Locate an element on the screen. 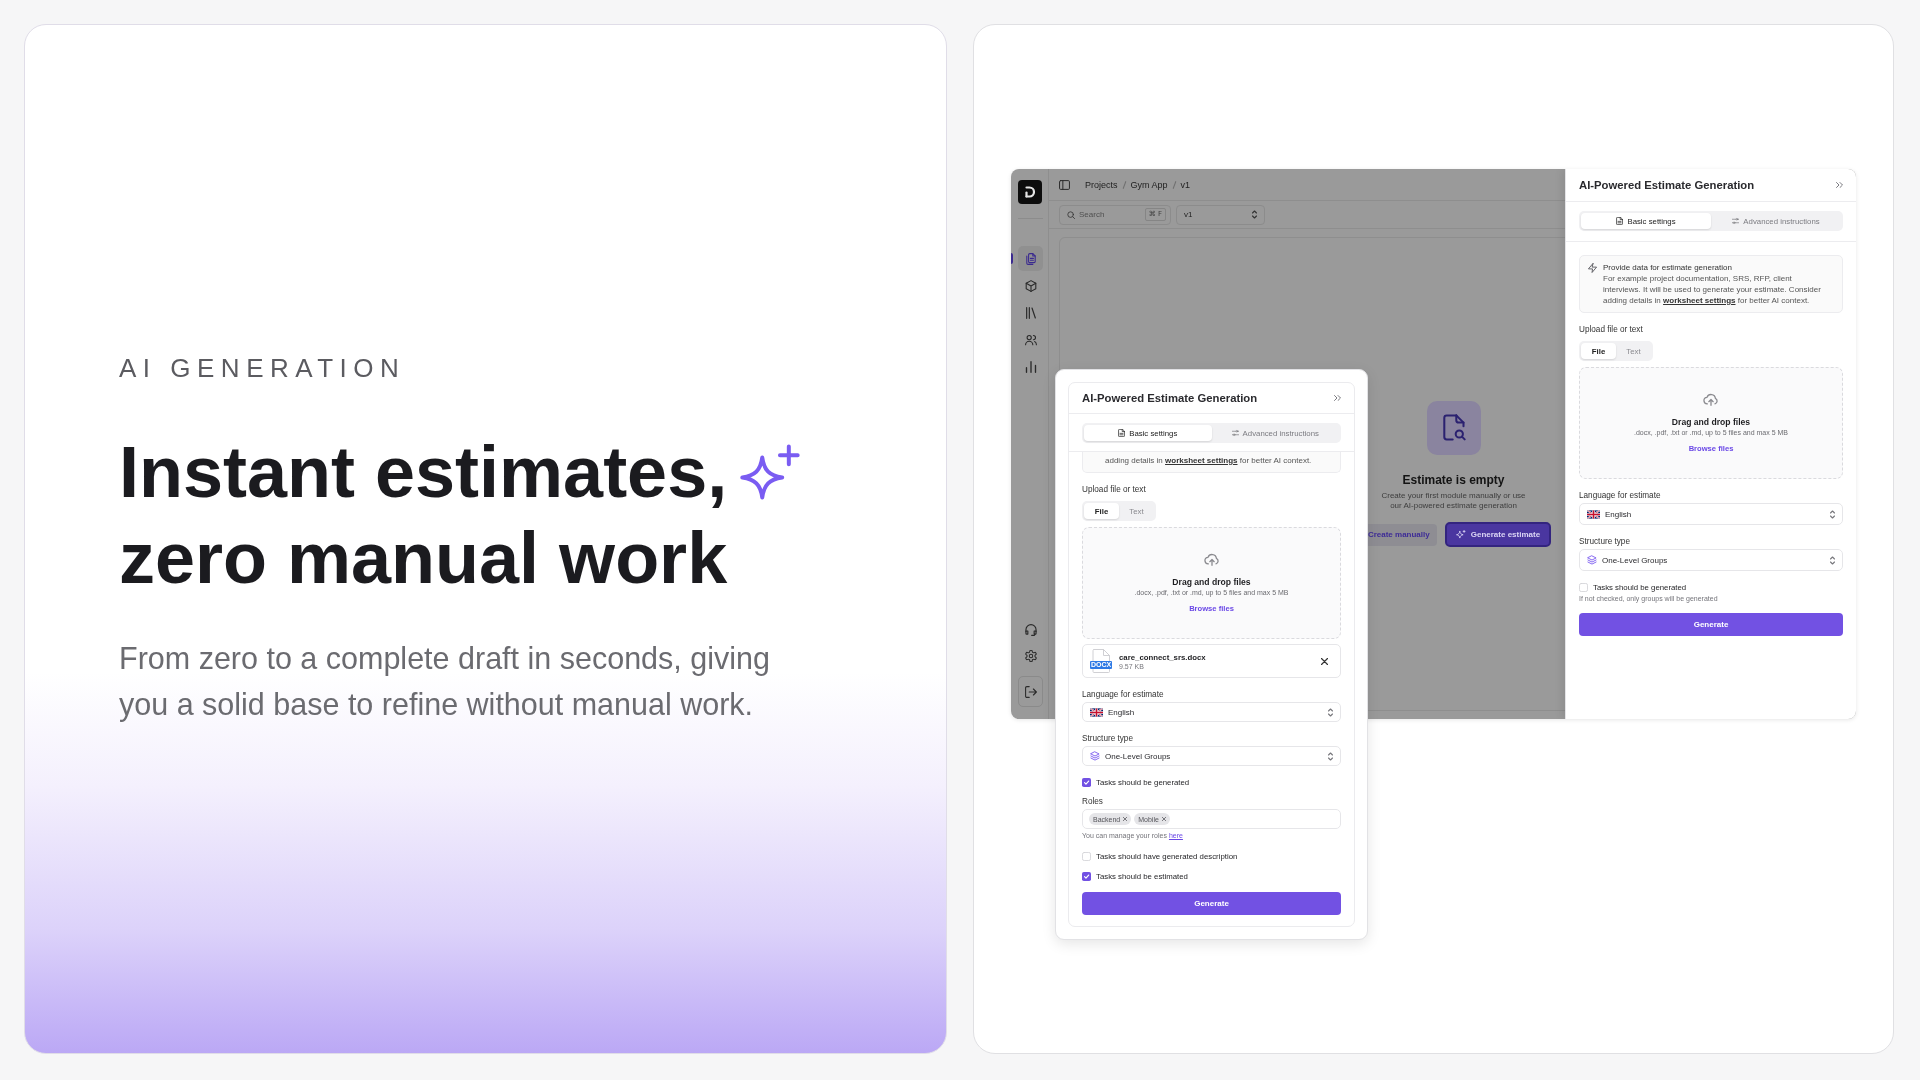  settings-icon is located at coordinates (1030, 655).